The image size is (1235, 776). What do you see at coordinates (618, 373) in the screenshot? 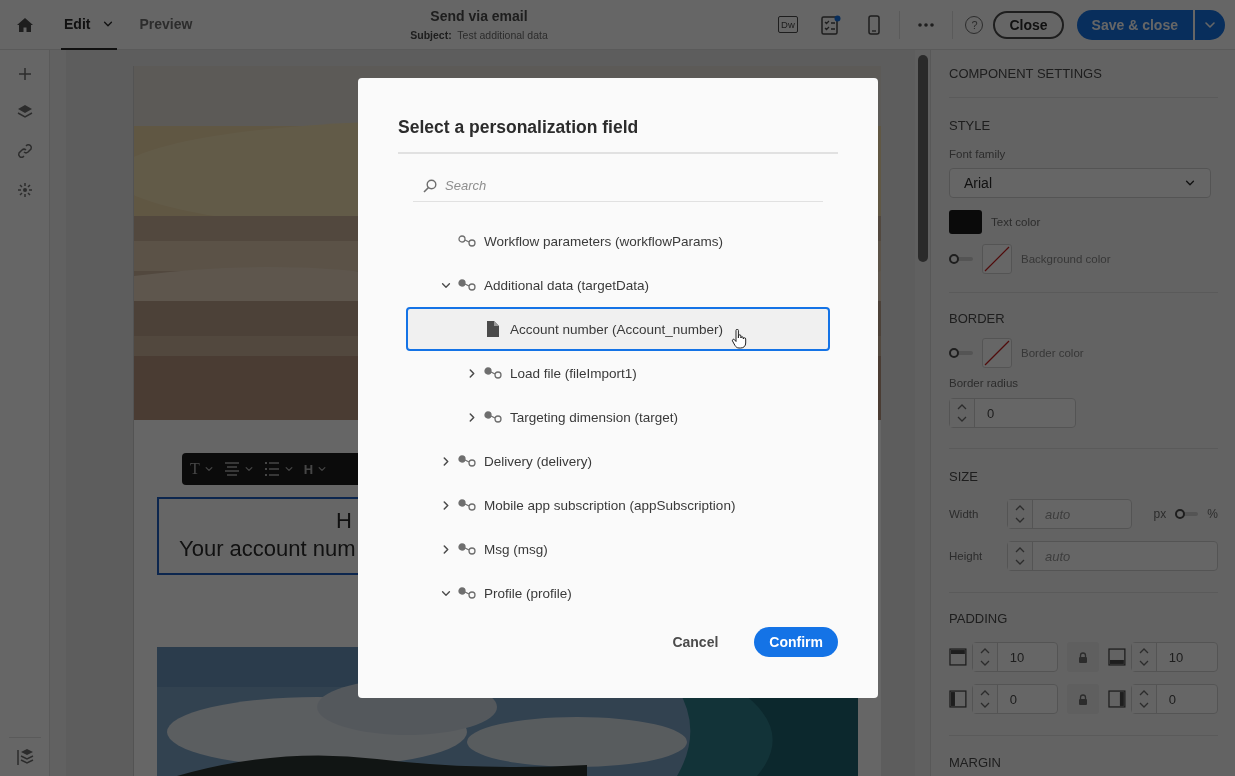
I see `tree-item: Load file (fileImport1)` at bounding box center [618, 373].